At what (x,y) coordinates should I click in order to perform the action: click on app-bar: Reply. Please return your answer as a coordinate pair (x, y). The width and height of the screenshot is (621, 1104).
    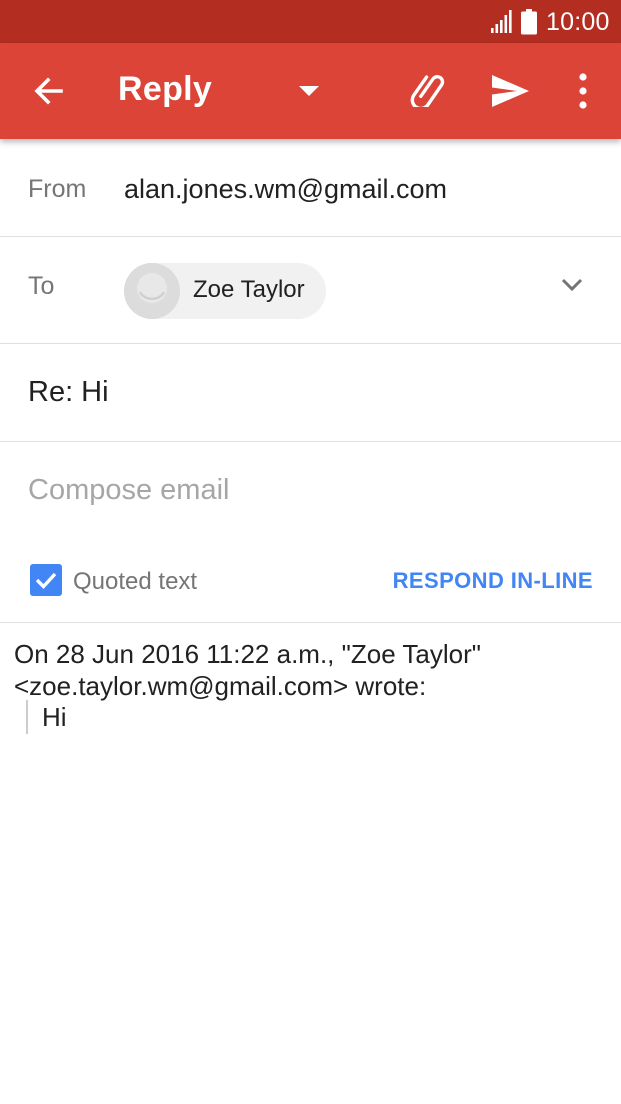
    Looking at the image, I should click on (310, 91).